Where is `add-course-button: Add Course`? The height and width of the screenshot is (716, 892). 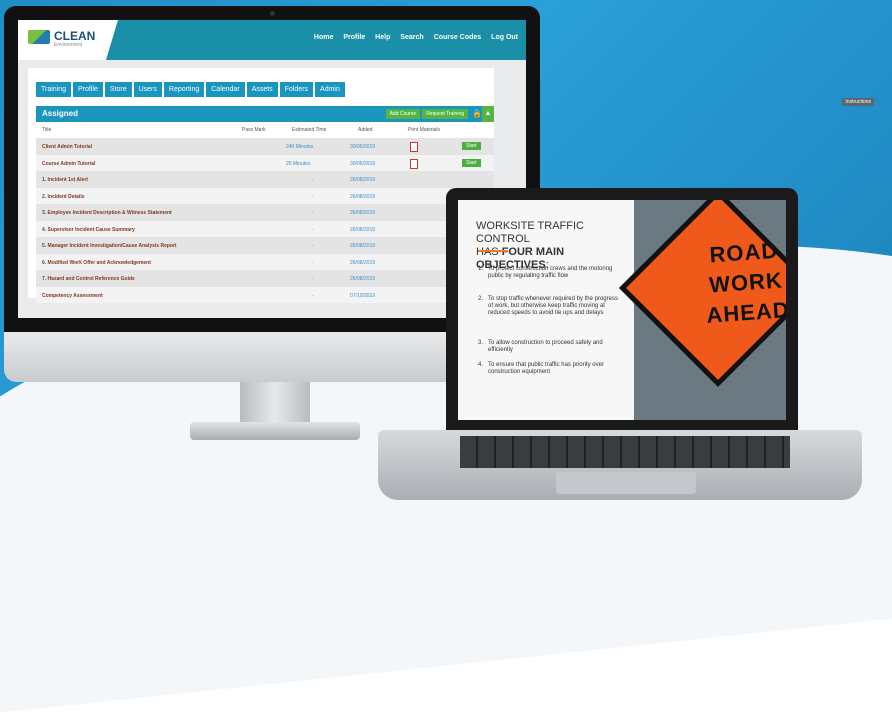
add-course-button: Add Course is located at coordinates (402, 114).